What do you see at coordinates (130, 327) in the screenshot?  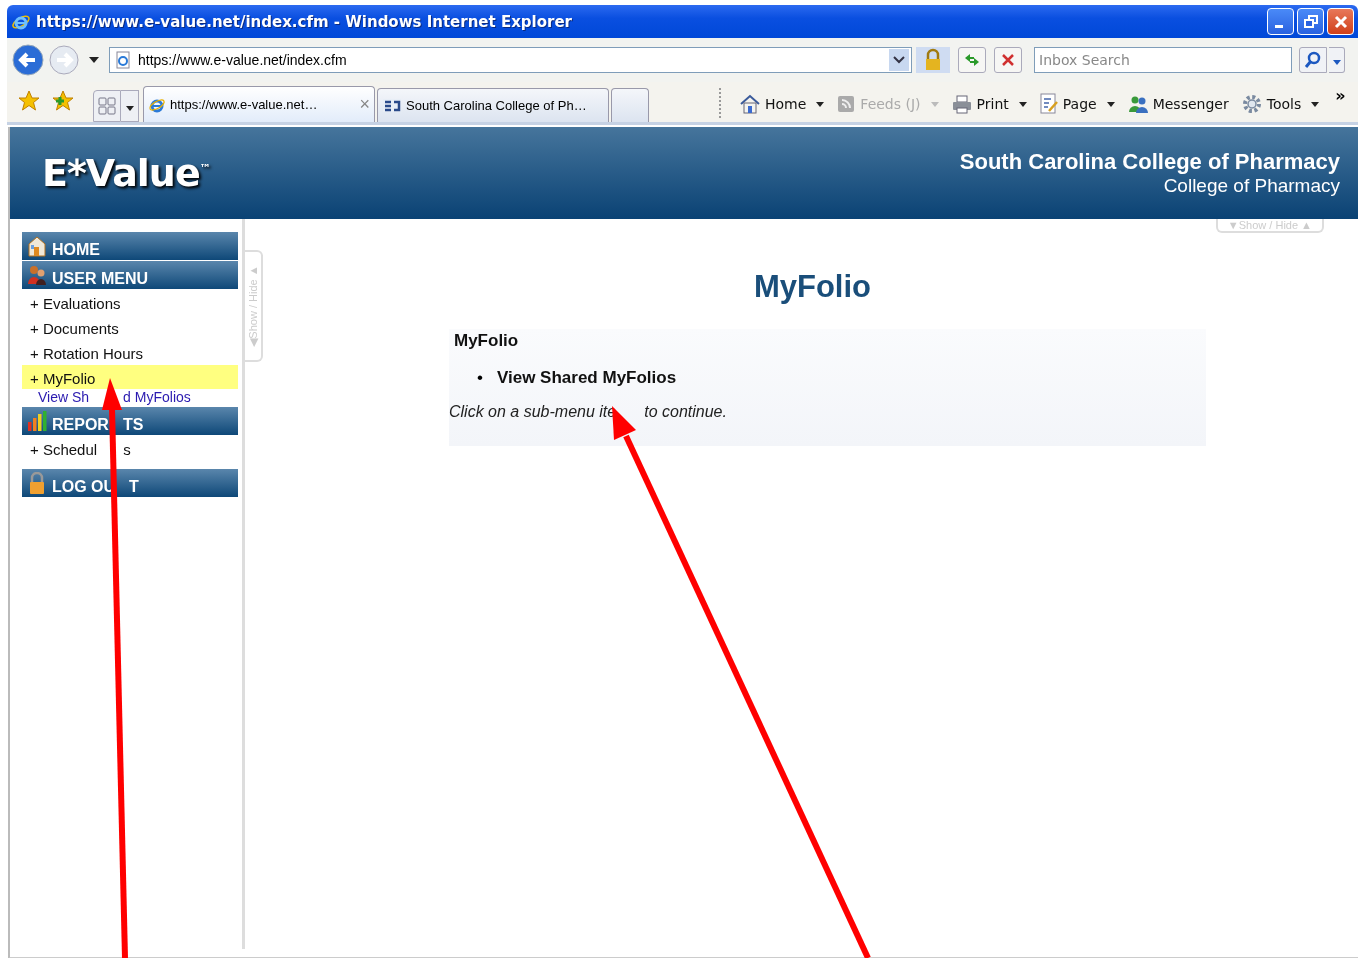 I see `menu-item: + Documents` at bounding box center [130, 327].